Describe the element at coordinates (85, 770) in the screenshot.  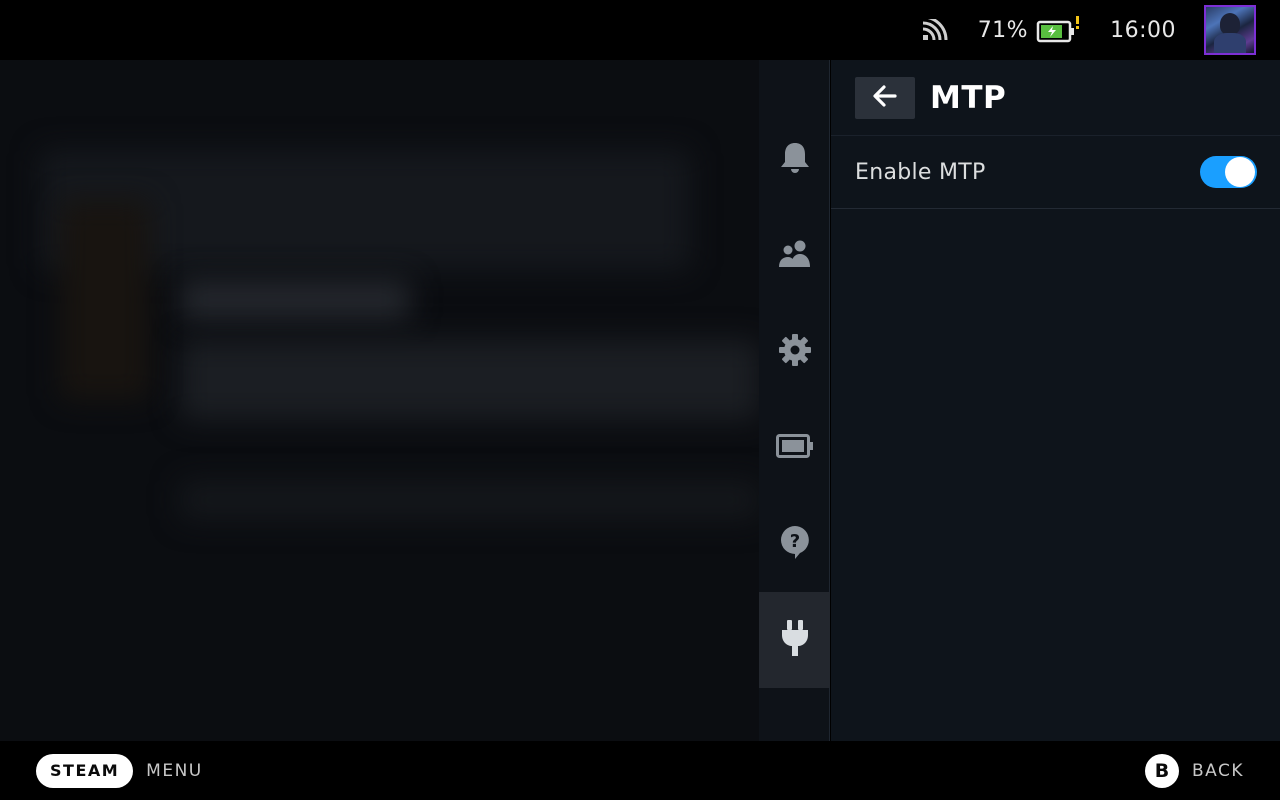
I see `steam-button: STEAM` at that location.